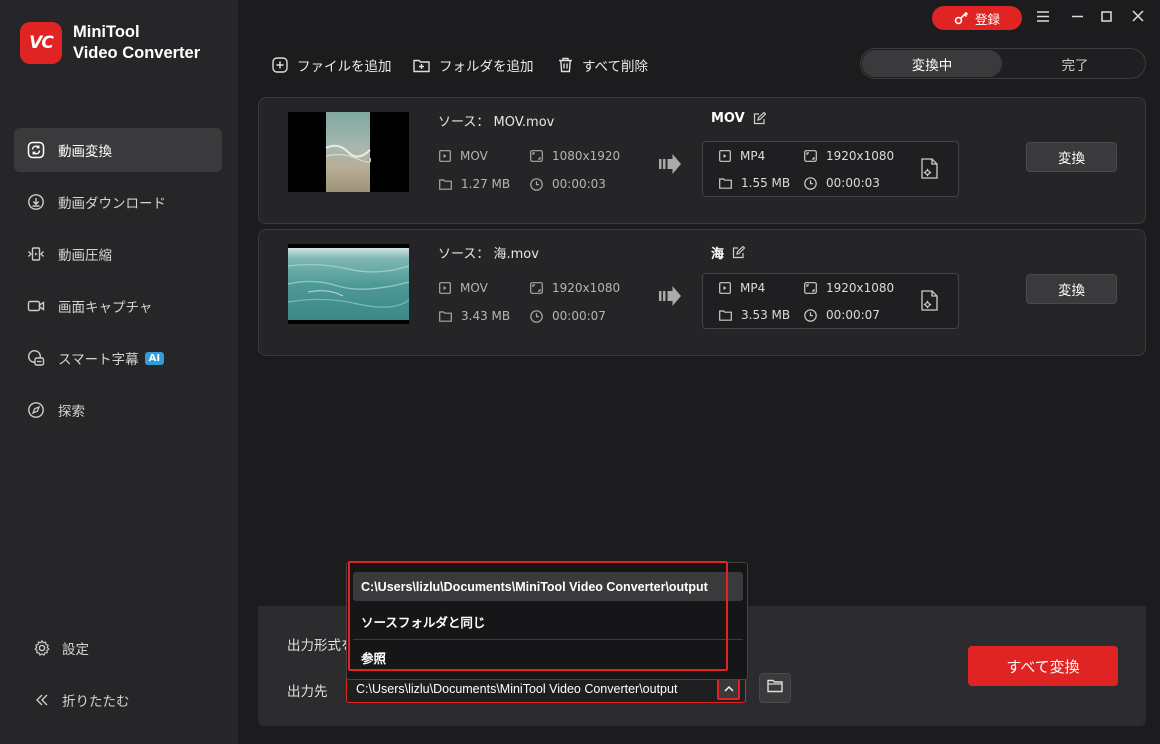 This screenshot has width=1160, height=744. Describe the element at coordinates (112, 204) in the screenshot. I see `sidebar-item-label: 動画ダウンロード` at that location.